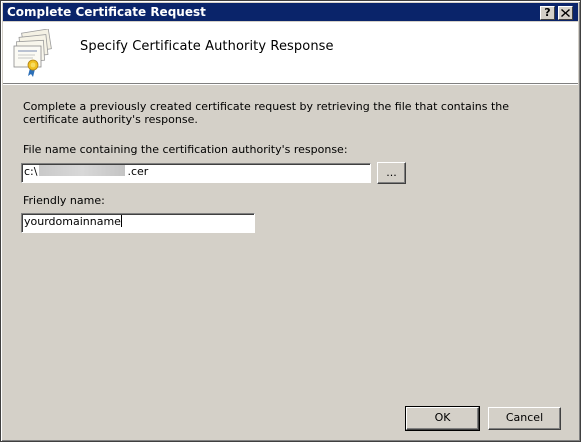  I want to click on help-button: ?, so click(547, 13).